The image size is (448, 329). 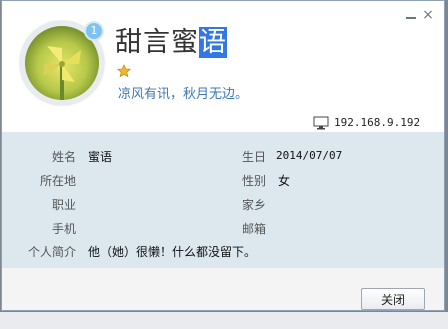 I want to click on ip-address: 192.168.9.192, so click(x=377, y=122).